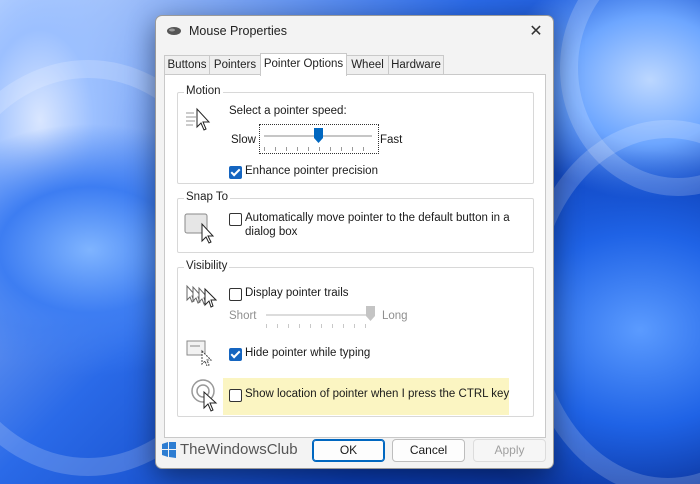 The height and width of the screenshot is (484, 700). What do you see at coordinates (303, 64) in the screenshot?
I see `tab-pointer-options: Pointer Options` at bounding box center [303, 64].